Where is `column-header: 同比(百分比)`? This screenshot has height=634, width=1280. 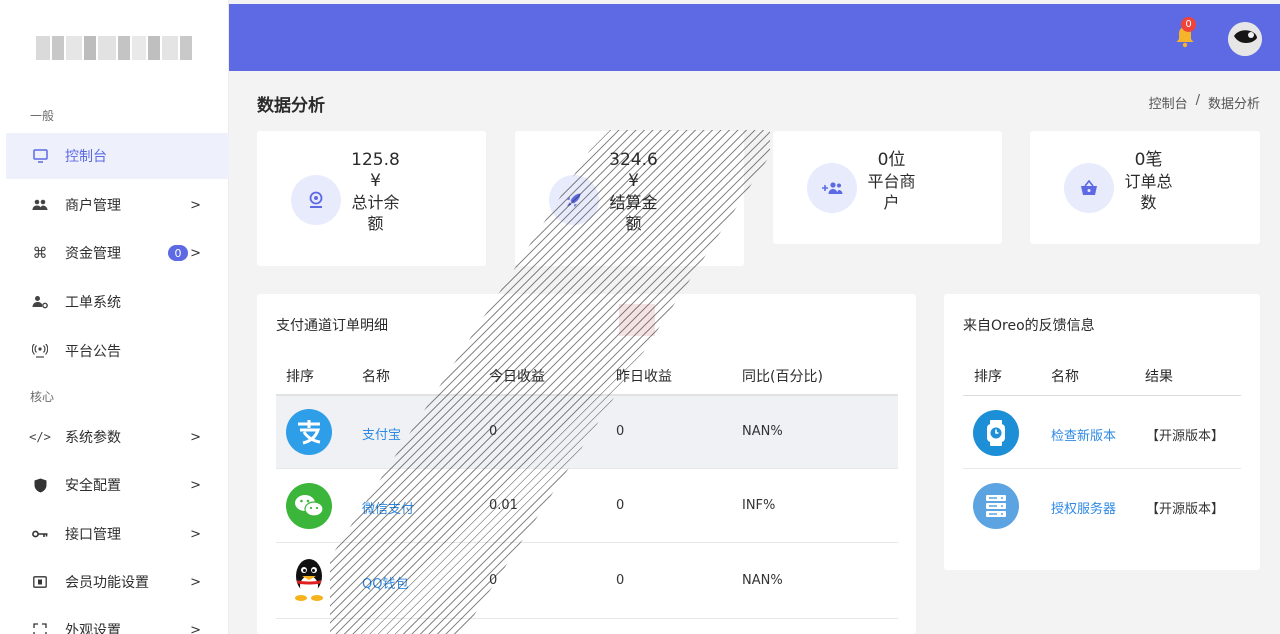
column-header: 同比(百分比) is located at coordinates (782, 377).